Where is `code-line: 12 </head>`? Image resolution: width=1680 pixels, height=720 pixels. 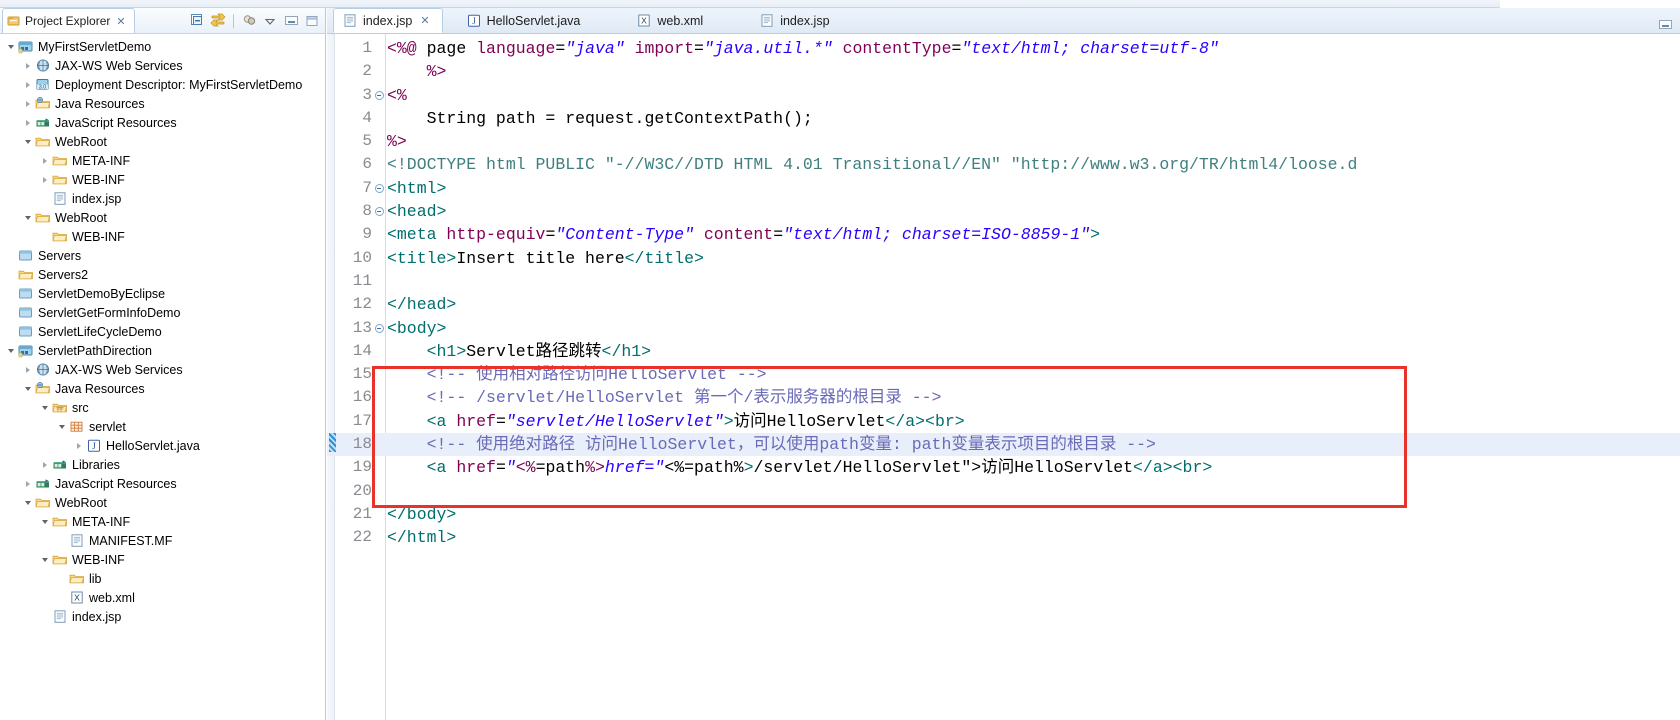
code-line: 12 </head> is located at coordinates (1003, 304).